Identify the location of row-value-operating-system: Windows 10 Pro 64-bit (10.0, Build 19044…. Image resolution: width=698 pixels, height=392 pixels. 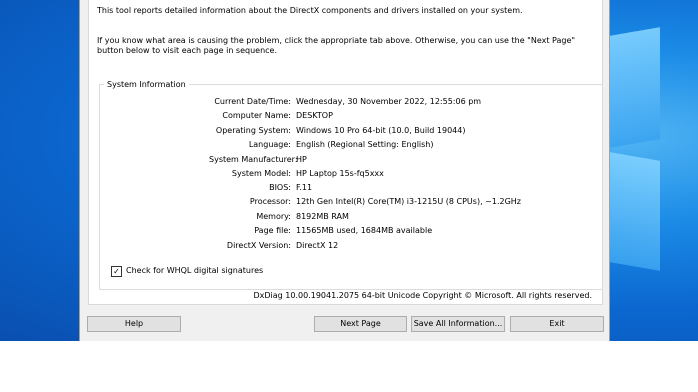
(381, 130).